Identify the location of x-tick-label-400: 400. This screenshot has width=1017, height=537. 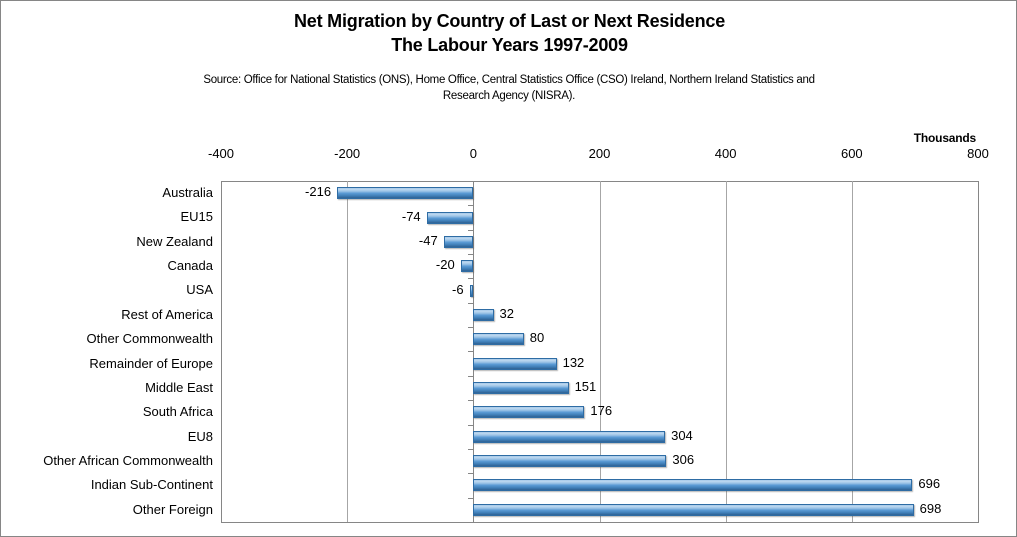
(725, 153).